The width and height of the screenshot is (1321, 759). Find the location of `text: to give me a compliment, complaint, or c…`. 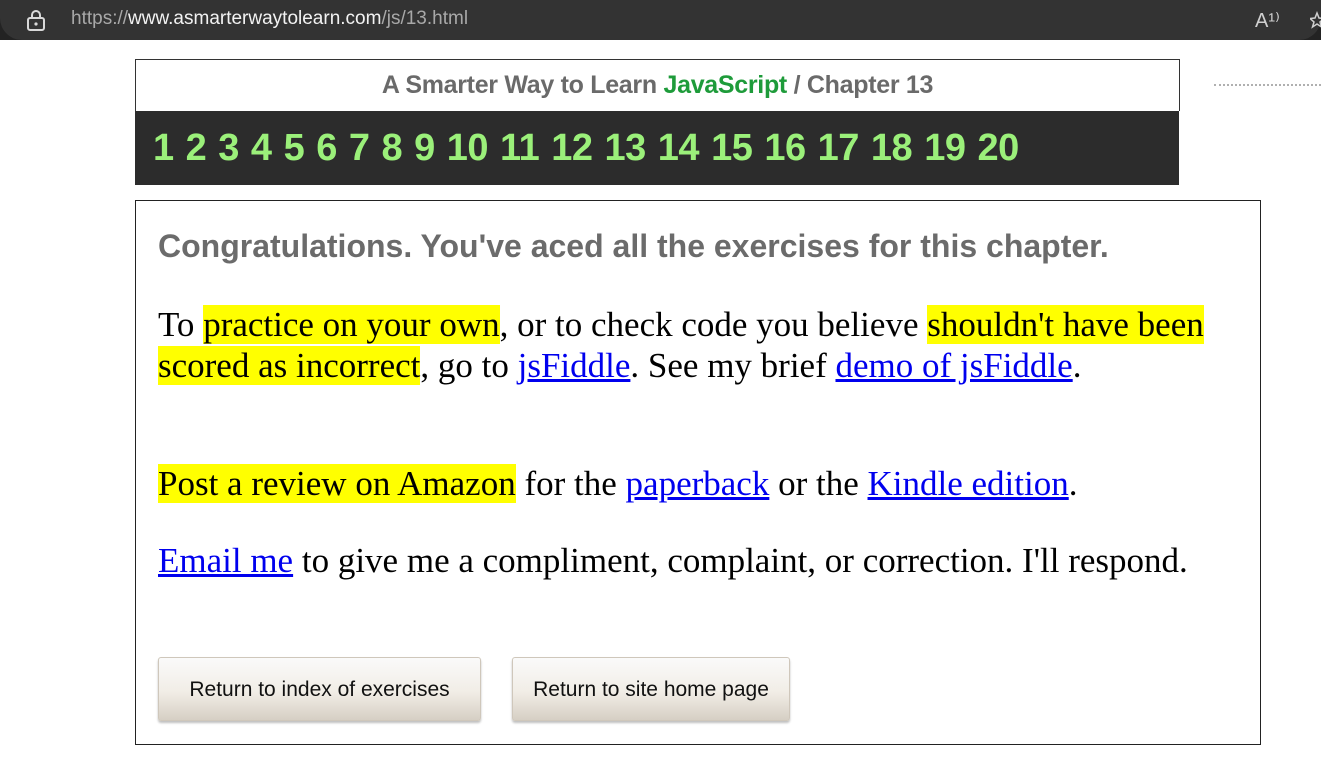

text: to give me a compliment, complaint, or c… is located at coordinates (740, 560).